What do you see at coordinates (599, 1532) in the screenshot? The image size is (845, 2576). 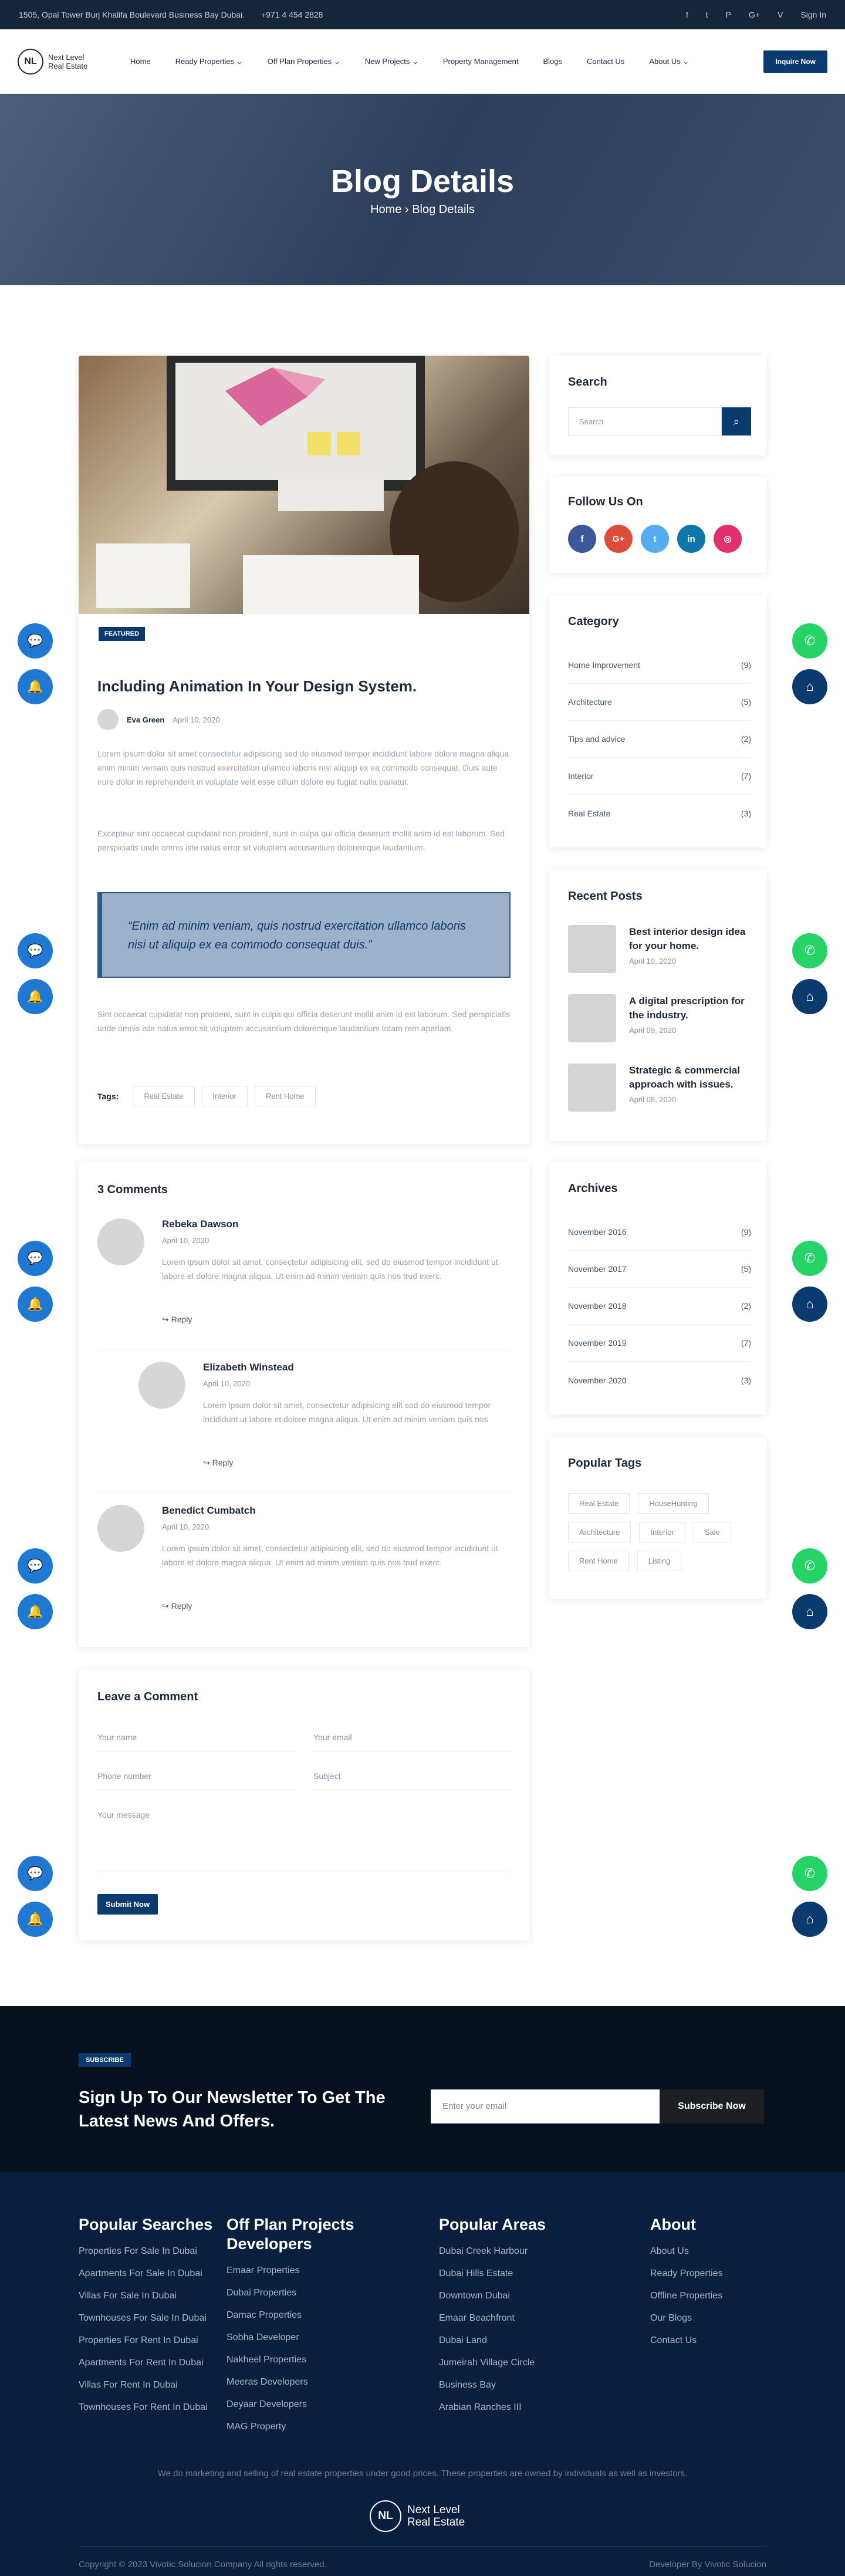 I see `popular-tag: Architecture` at bounding box center [599, 1532].